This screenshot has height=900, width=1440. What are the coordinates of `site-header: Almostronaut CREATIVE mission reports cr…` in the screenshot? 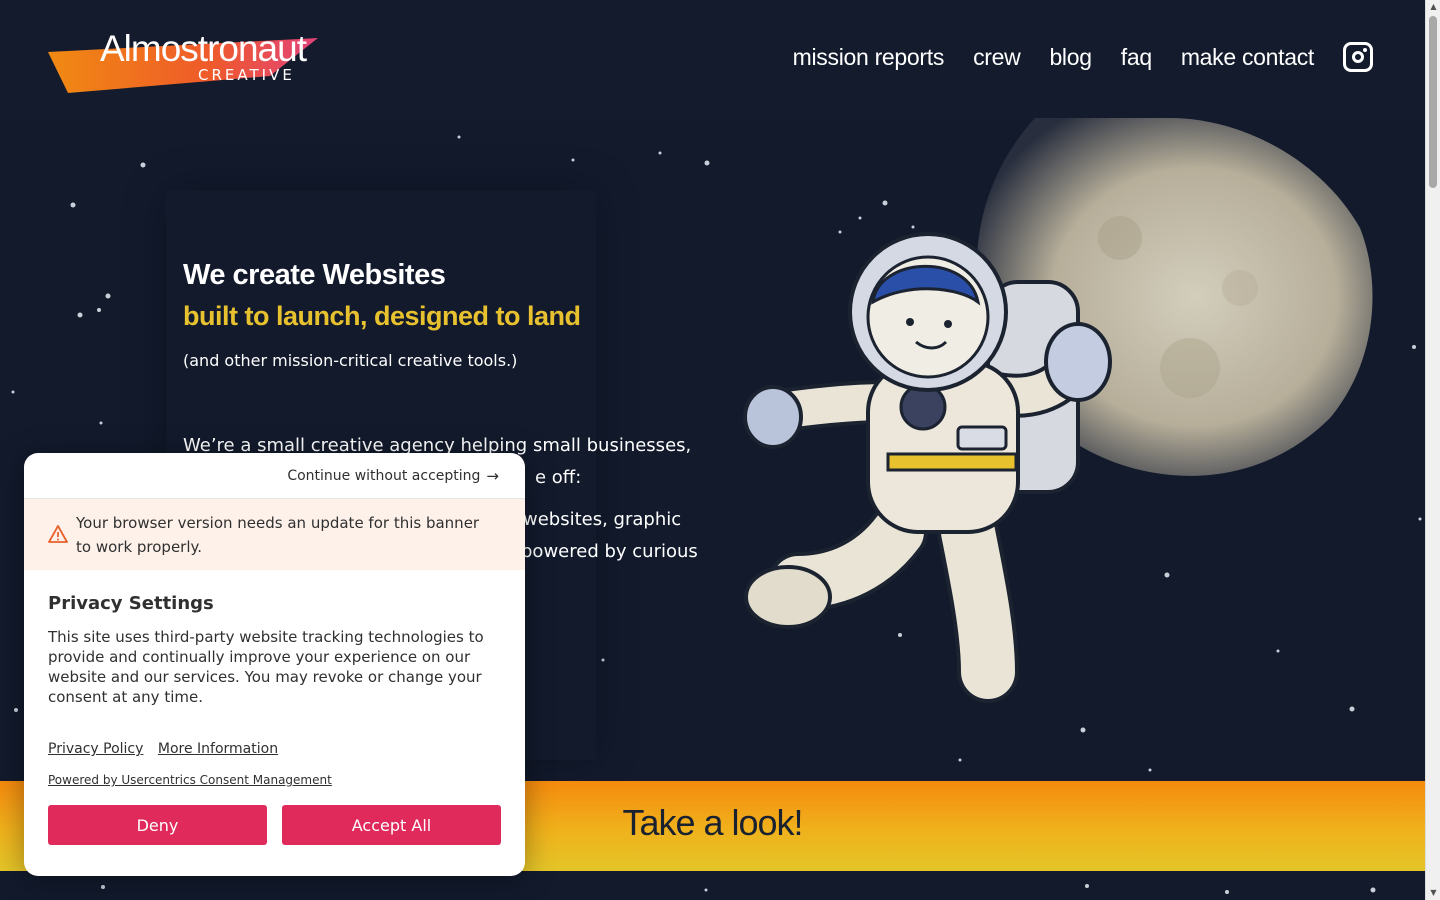 It's located at (712, 60).